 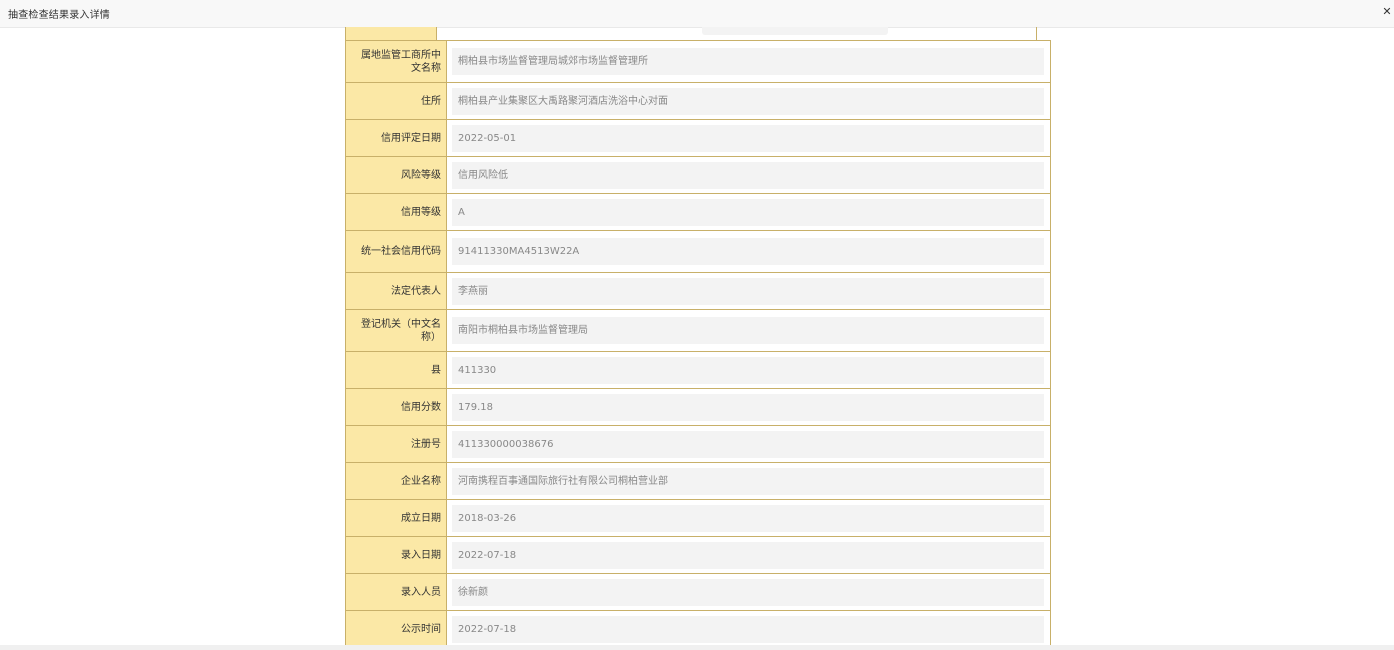 I want to click on row-value: 李燕丽, so click(x=748, y=291).